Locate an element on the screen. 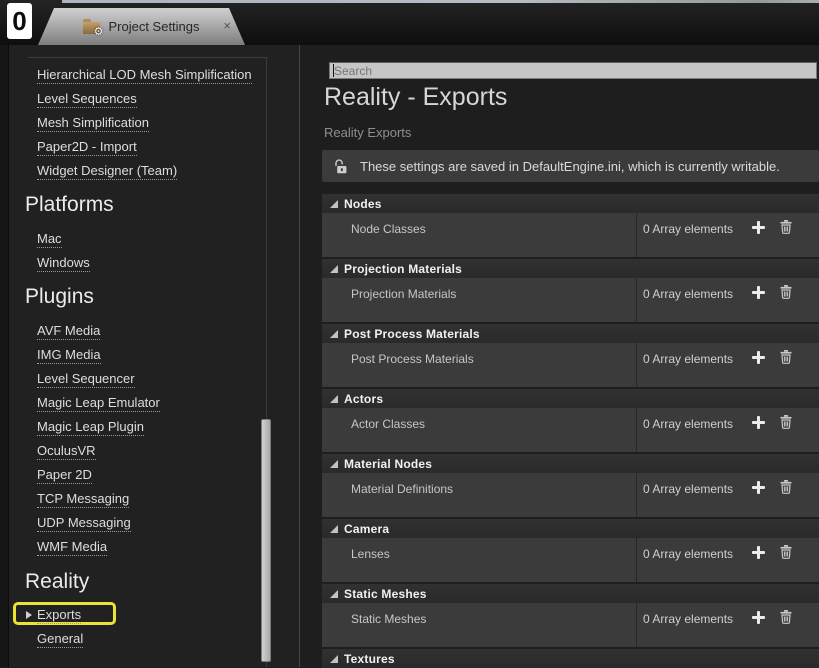  sidebar-link-mac: Mac is located at coordinates (49, 239).